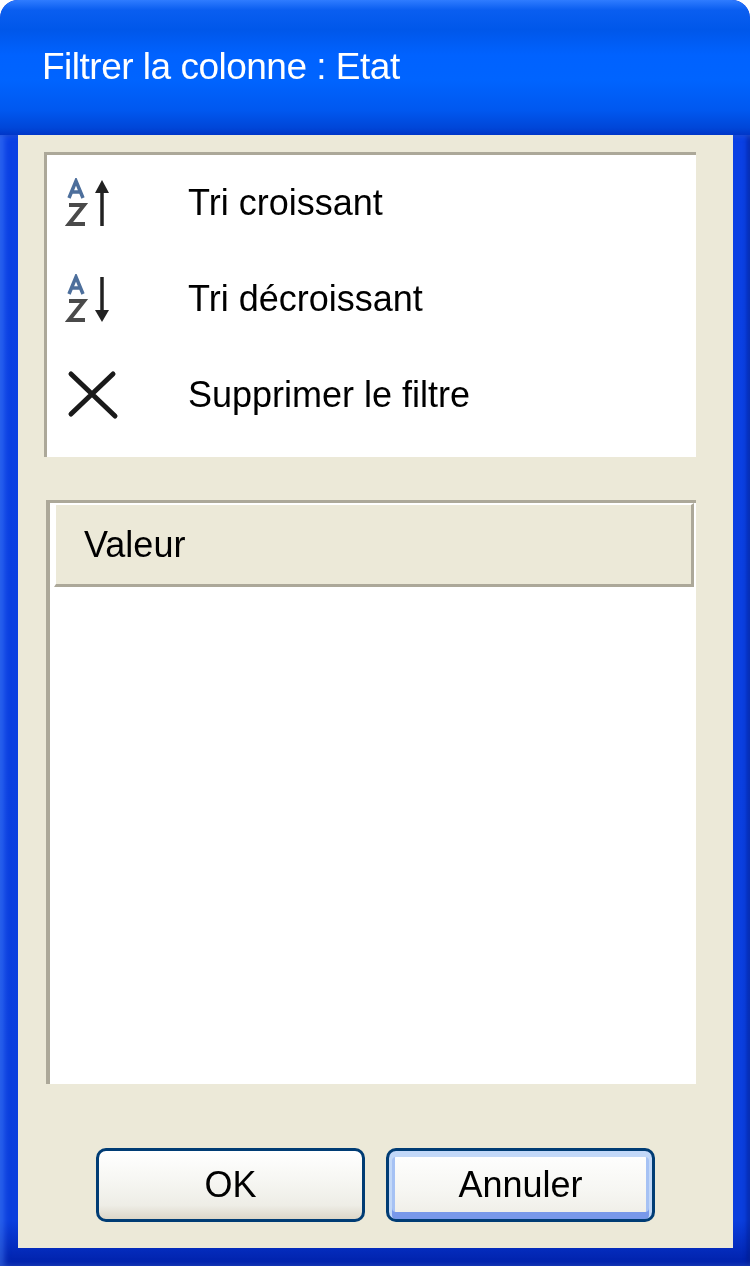 The height and width of the screenshot is (1266, 750). Describe the element at coordinates (371, 395) in the screenshot. I see `menu-item: Supprimer le filtre` at that location.